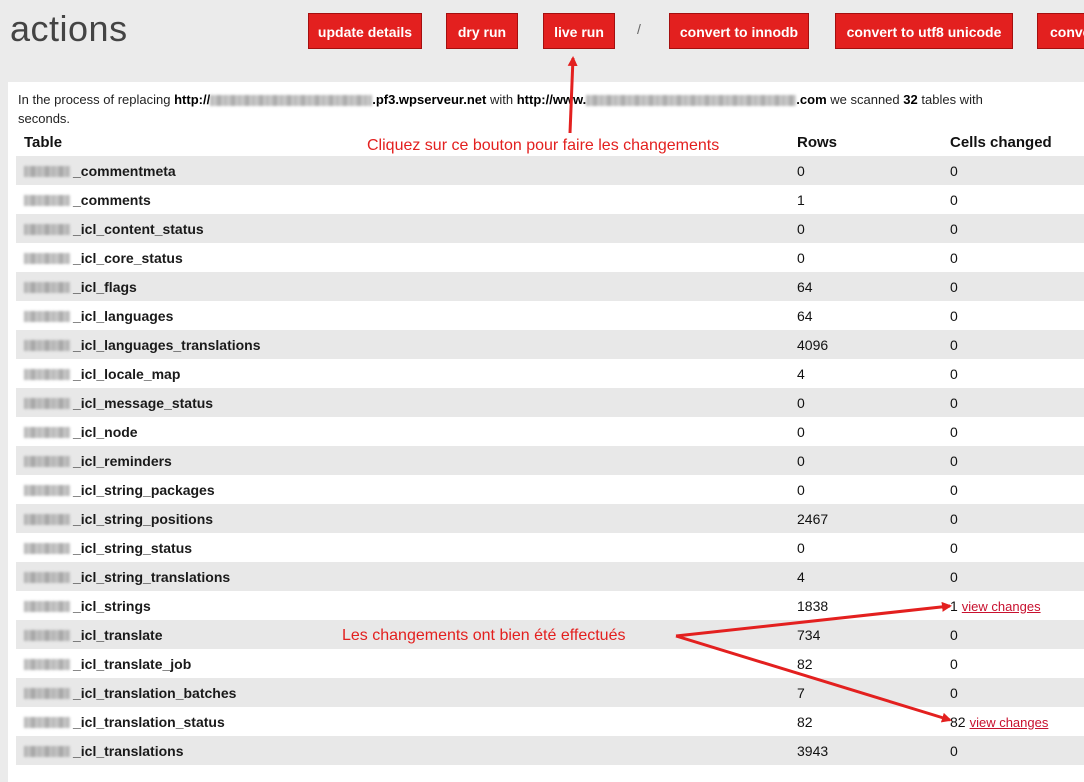 The height and width of the screenshot is (782, 1084). Describe the element at coordinates (402, 692) in the screenshot. I see `table-name-cell: _icl_translation_batches` at that location.